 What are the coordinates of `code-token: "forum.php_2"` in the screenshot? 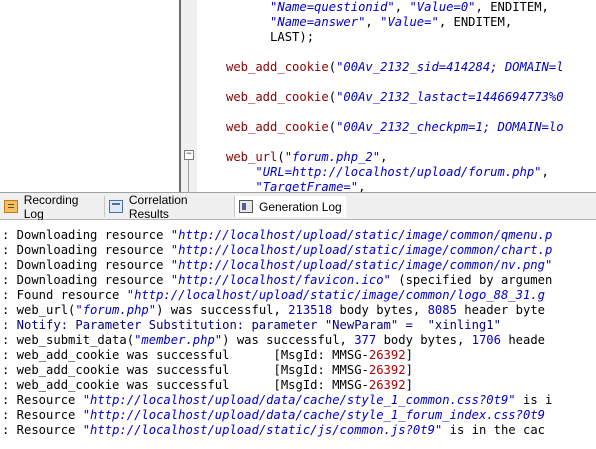 It's located at (332, 157).